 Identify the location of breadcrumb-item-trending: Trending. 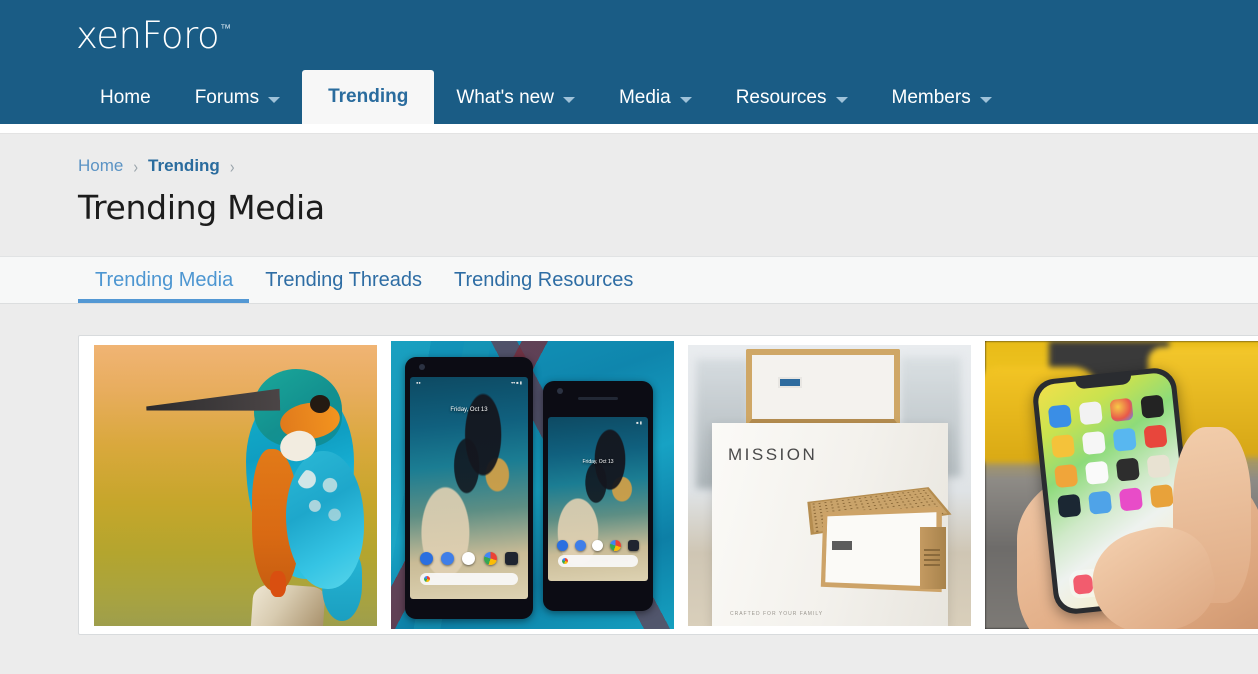
(184, 166).